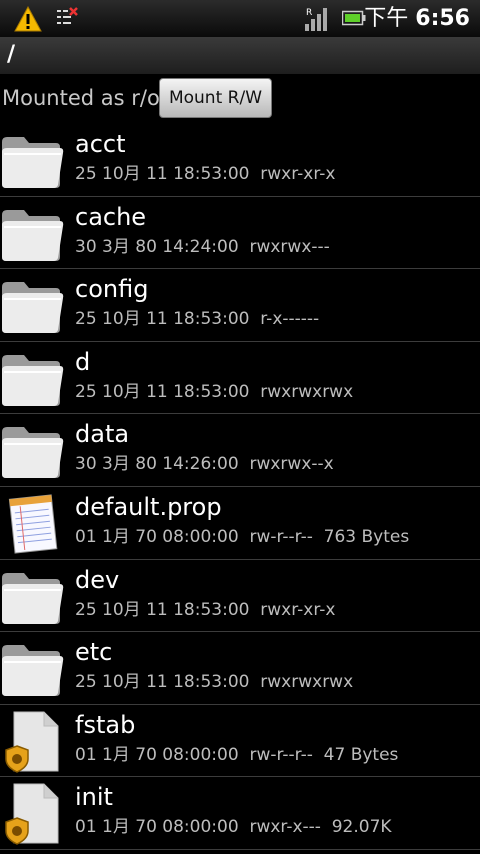  Describe the element at coordinates (240, 596) in the screenshot. I see `list-item: dev 25 10月 11 18:53:00 rwxr-xr-x` at that location.